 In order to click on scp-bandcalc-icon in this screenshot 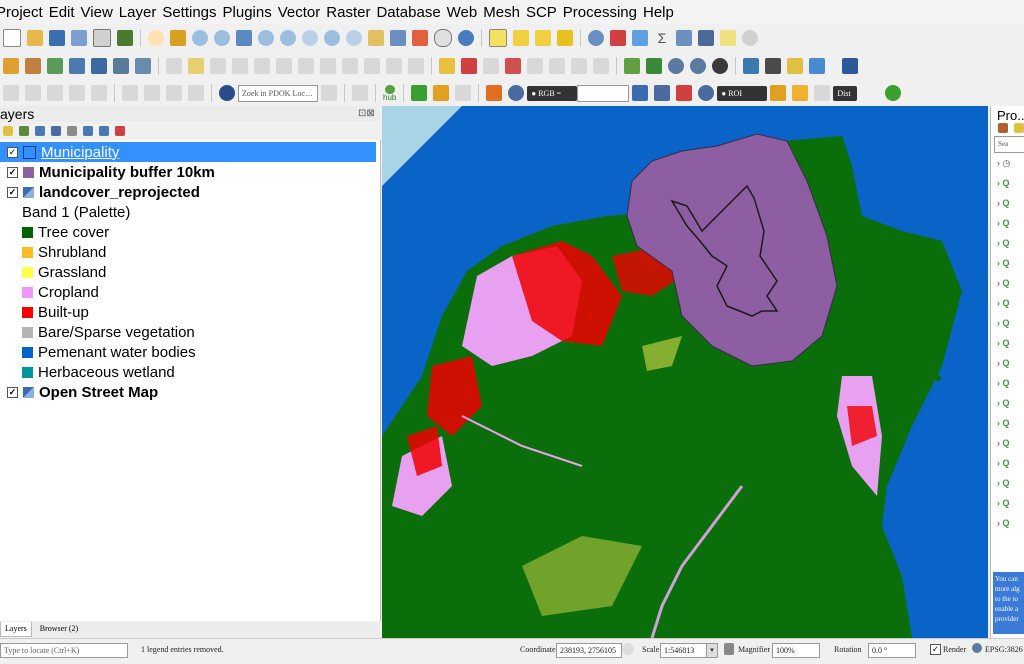, I will do `click(720, 66)`.